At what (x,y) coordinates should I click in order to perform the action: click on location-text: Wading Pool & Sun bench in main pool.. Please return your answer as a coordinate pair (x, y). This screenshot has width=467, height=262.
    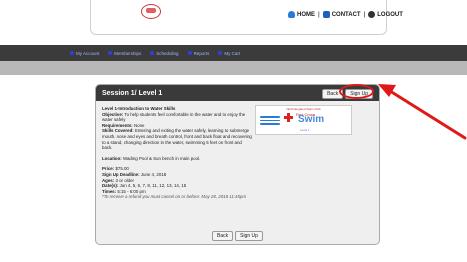
    Looking at the image, I should click on (162, 158).